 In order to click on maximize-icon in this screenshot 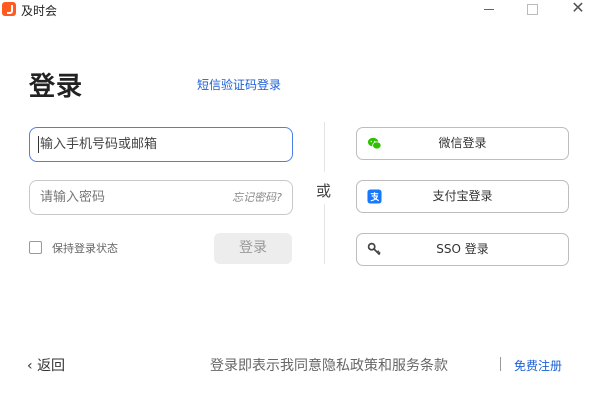, I will do `click(532, 10)`.